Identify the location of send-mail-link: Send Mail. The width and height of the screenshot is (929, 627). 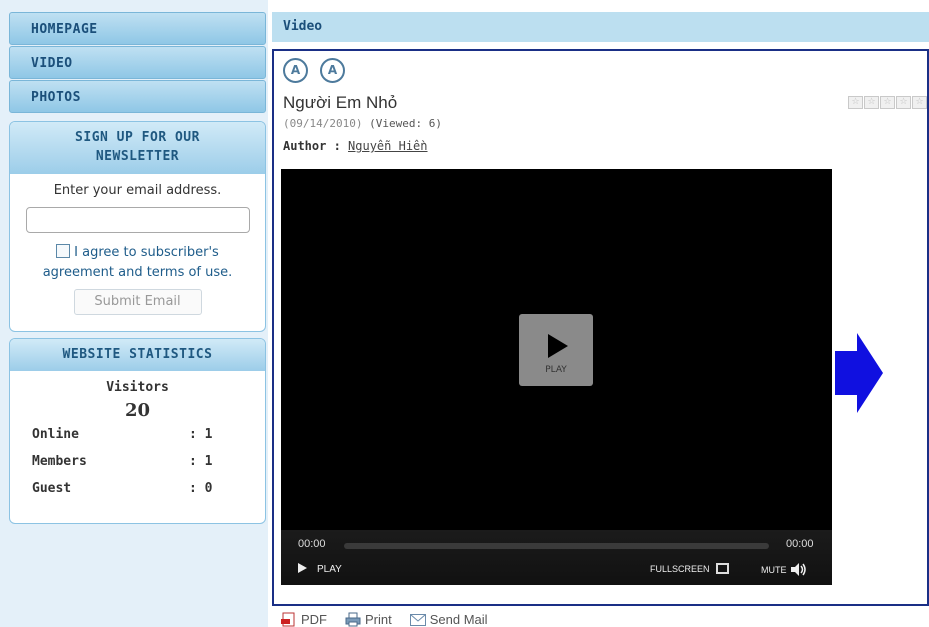
(448, 619).